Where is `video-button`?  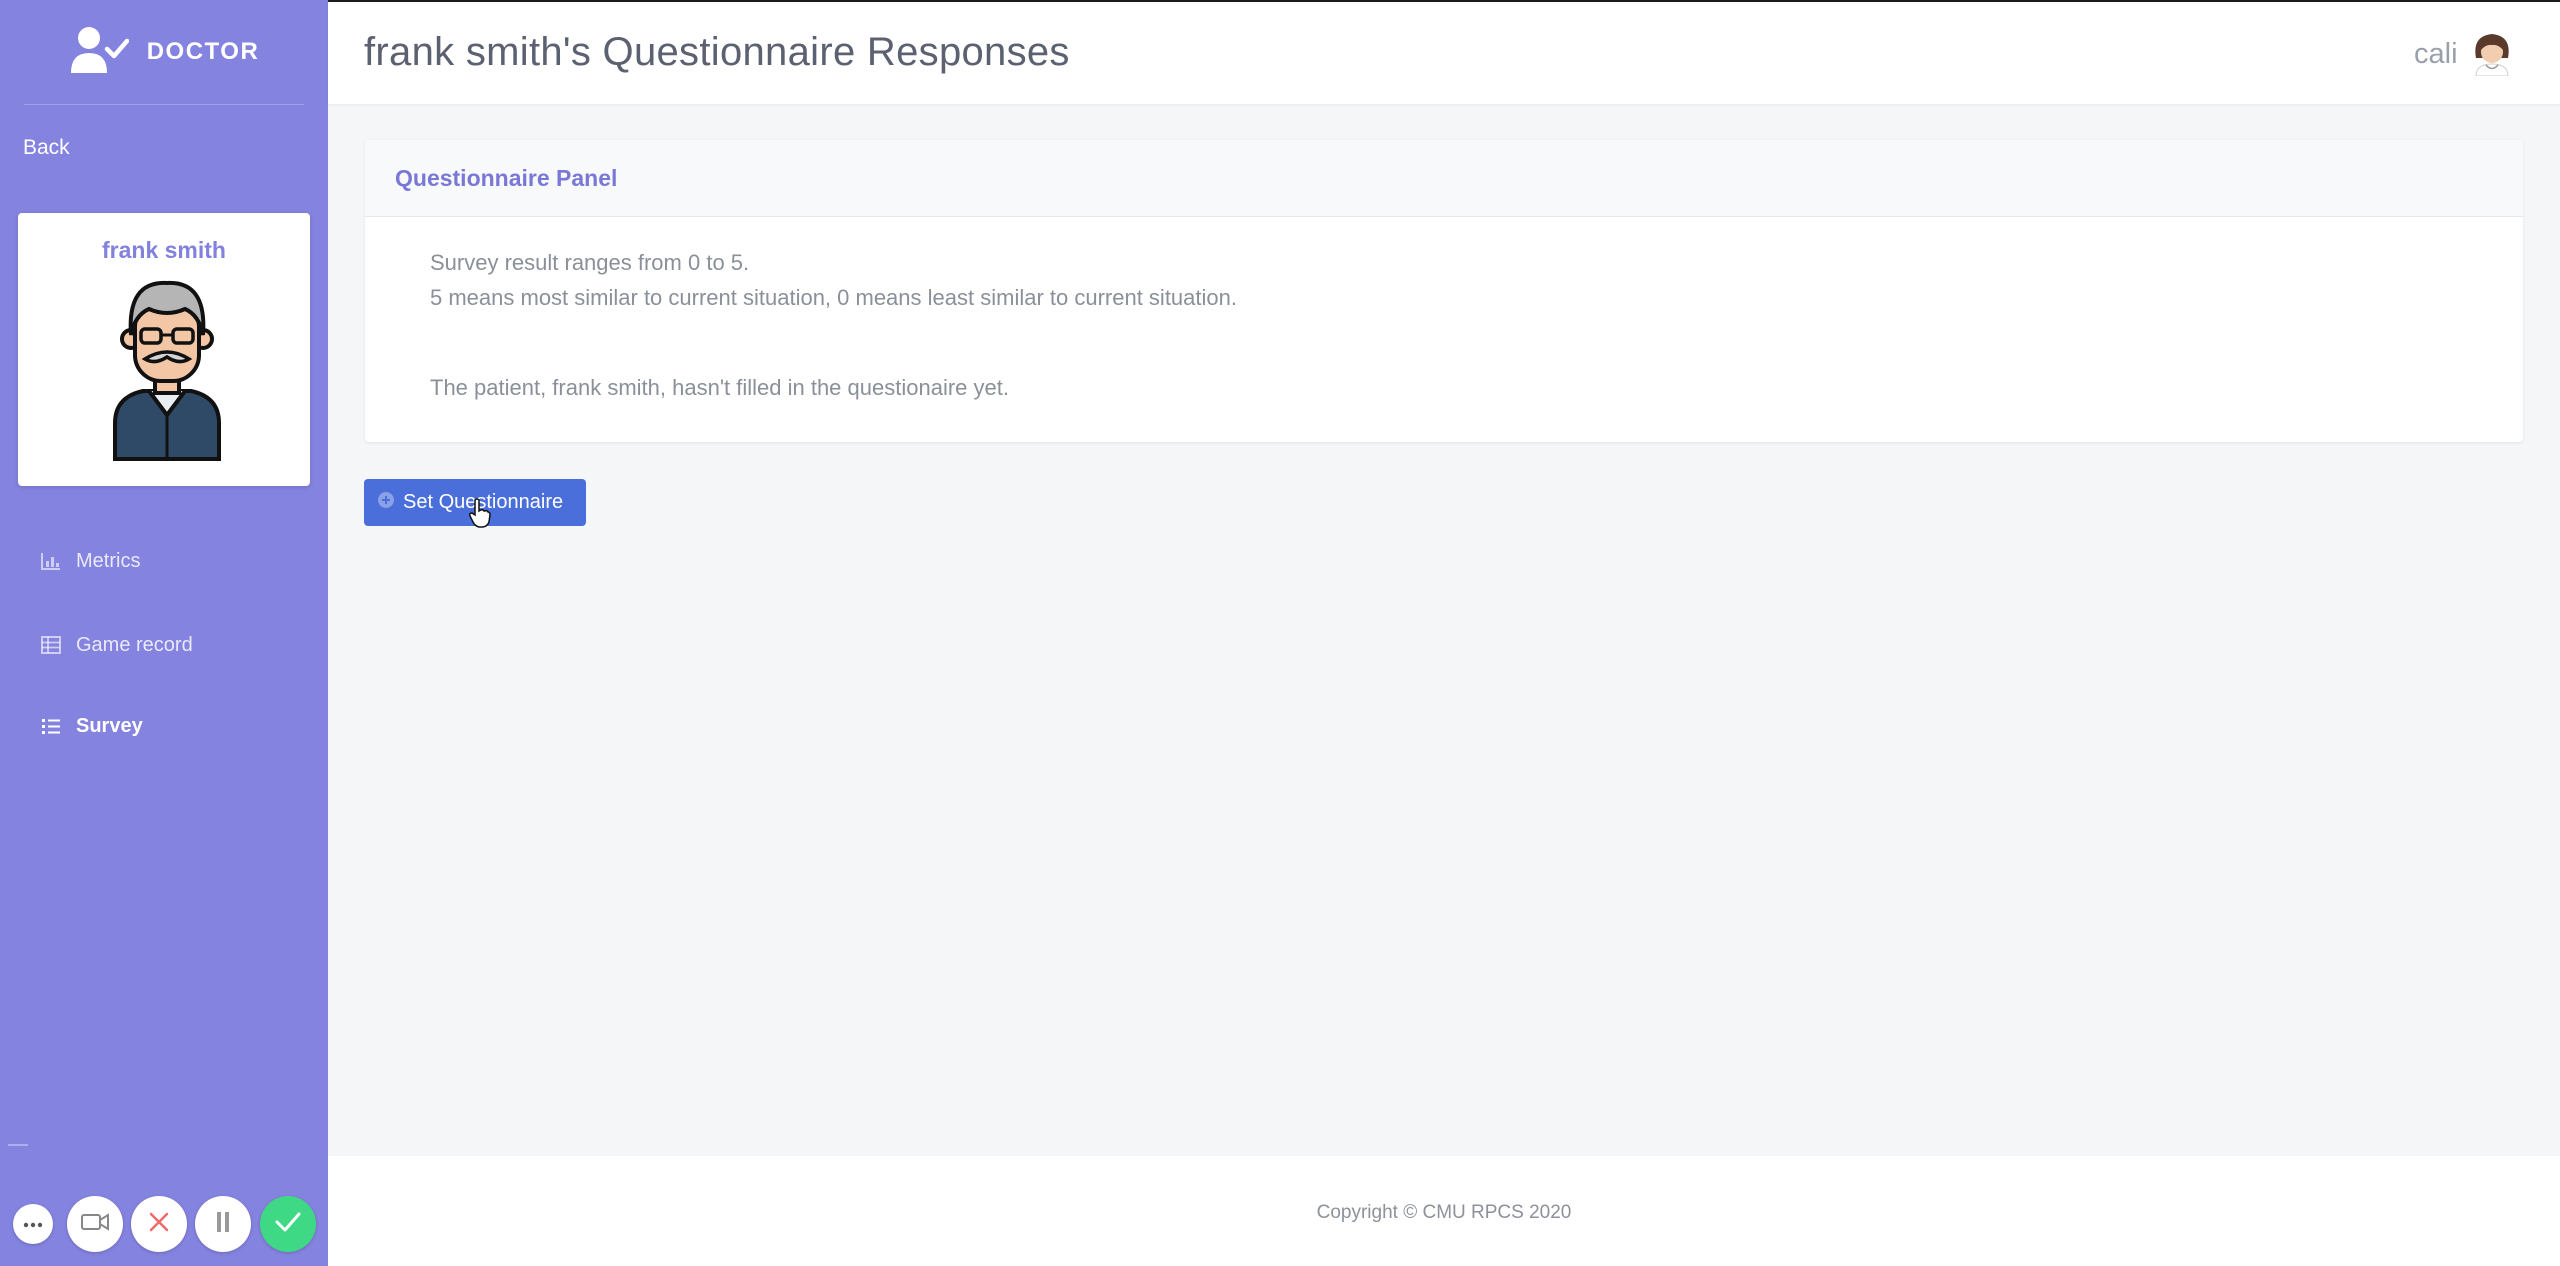 video-button is located at coordinates (95, 1224).